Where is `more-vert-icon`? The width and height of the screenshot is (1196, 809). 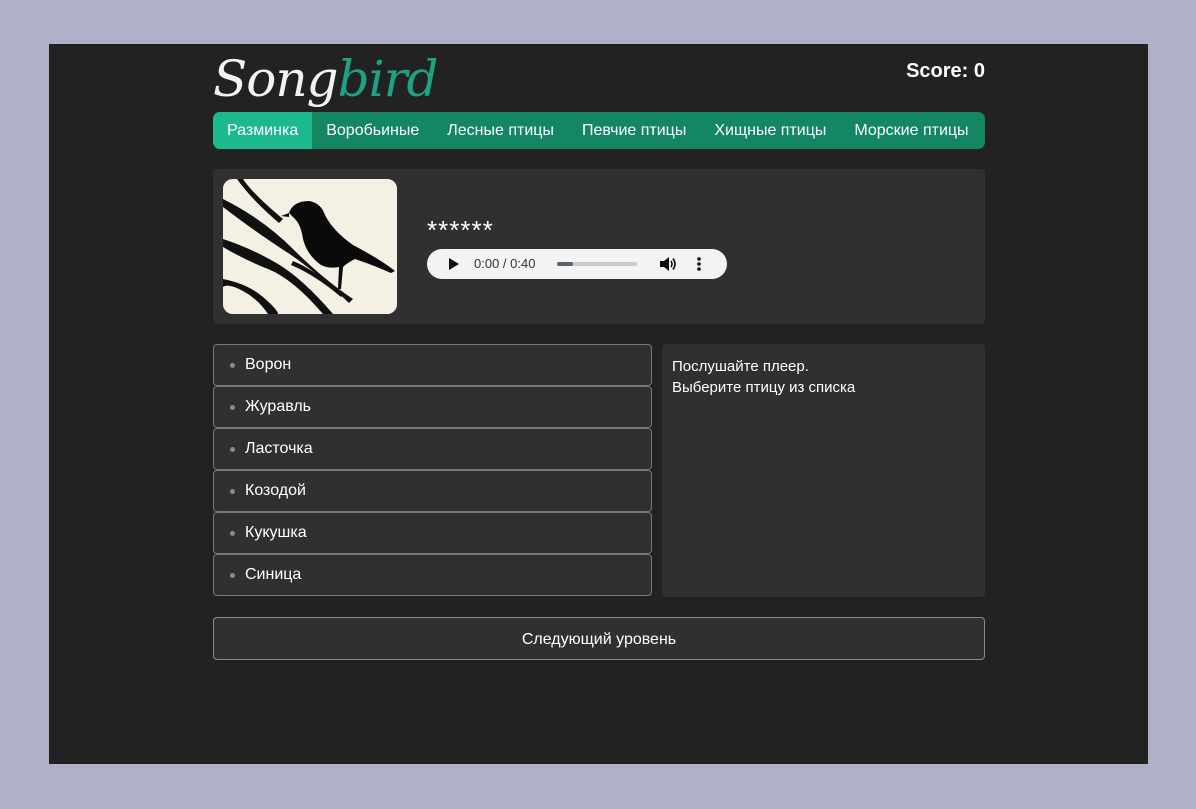 more-vert-icon is located at coordinates (699, 264).